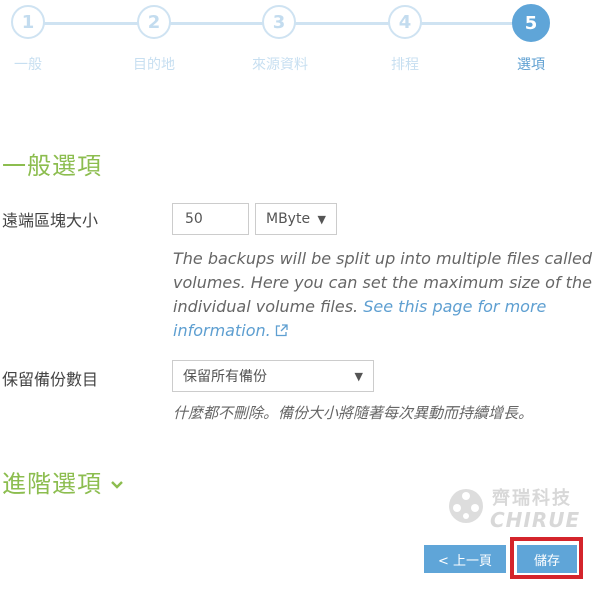 This screenshot has width=612, height=590. What do you see at coordinates (353, 413) in the screenshot?
I see `keep-backups-help: 什麼都不刪除。備份大小將隨著每次異動而持續增長。` at bounding box center [353, 413].